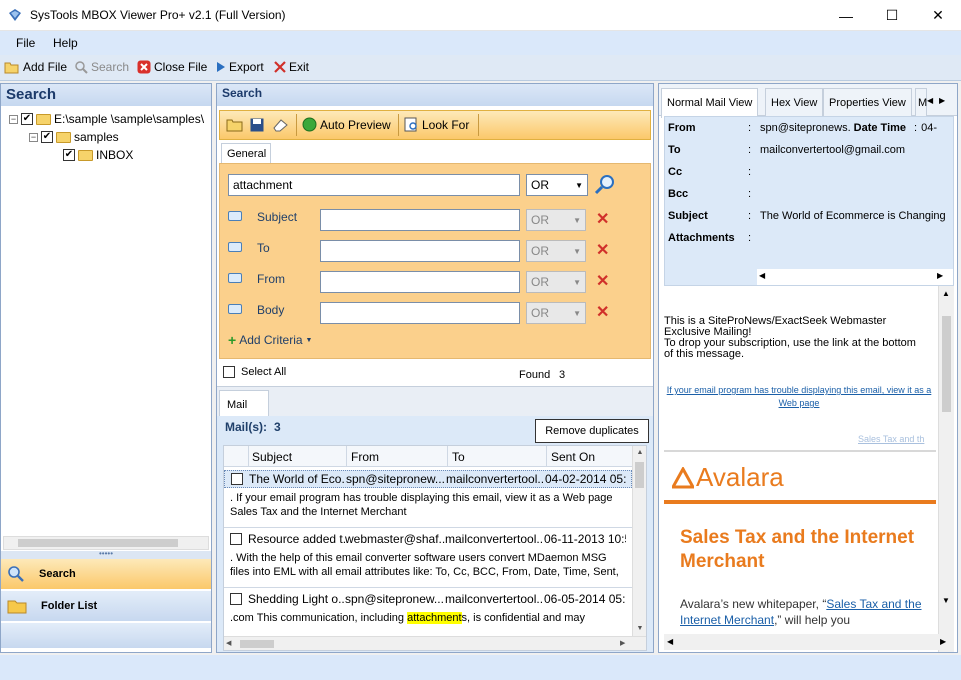  I want to click on exit-x-icon, so click(280, 67).